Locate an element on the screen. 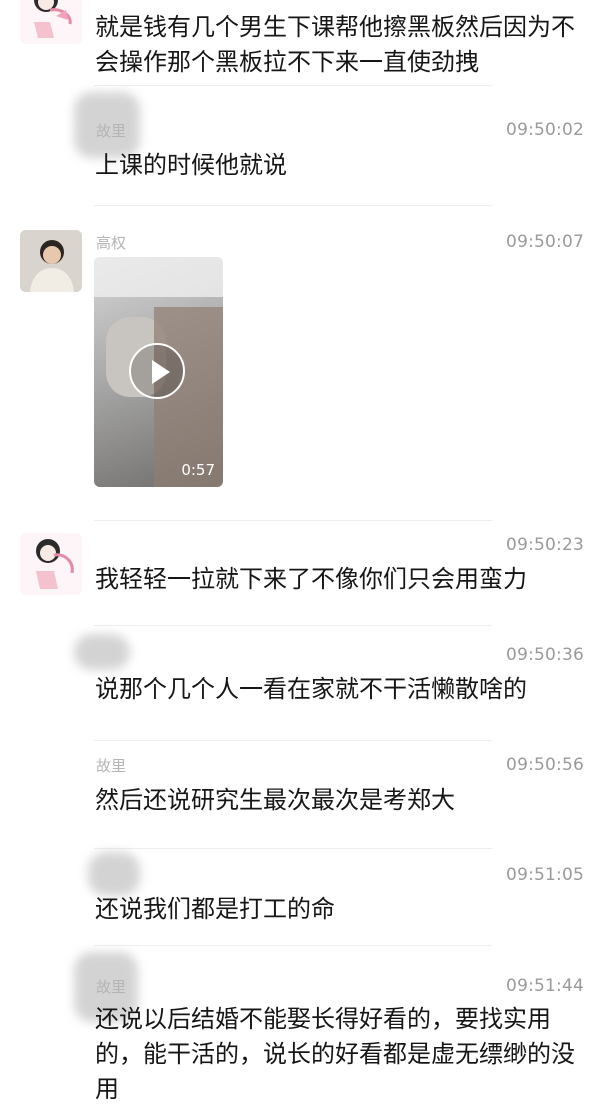 Image resolution: width=602 pixels, height=1107 pixels. message-text: 然后还说研究生最次最次是考郑大 is located at coordinates (275, 800).